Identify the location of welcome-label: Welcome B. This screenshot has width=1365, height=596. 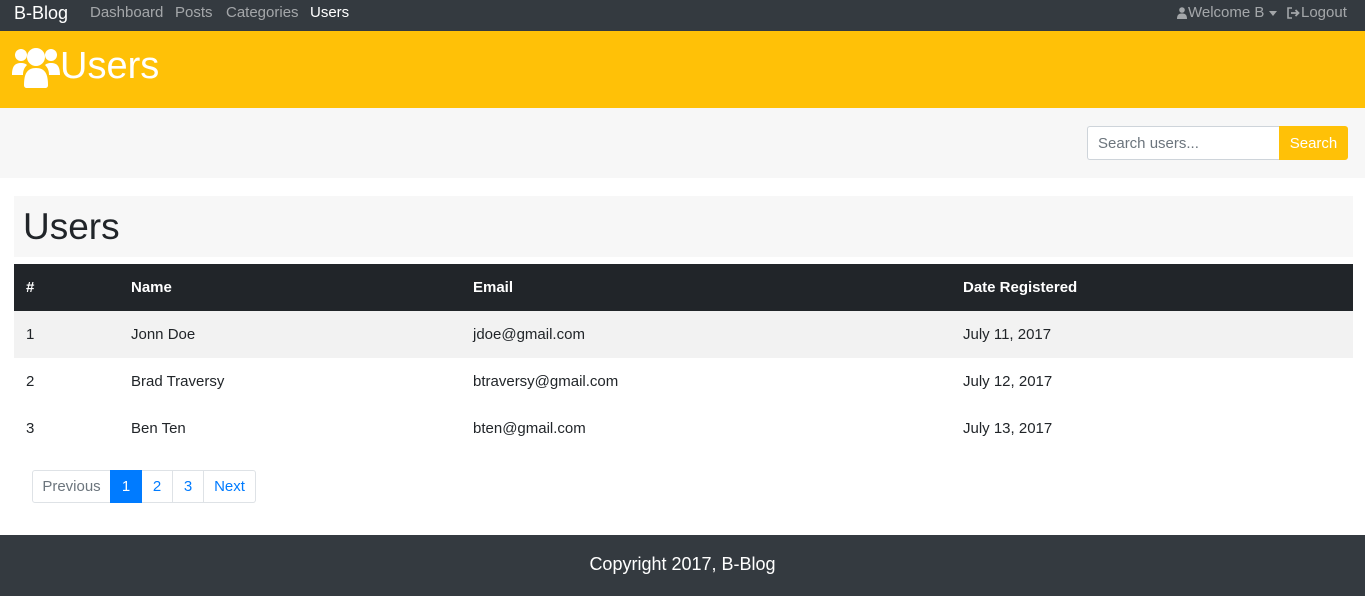
(1226, 12).